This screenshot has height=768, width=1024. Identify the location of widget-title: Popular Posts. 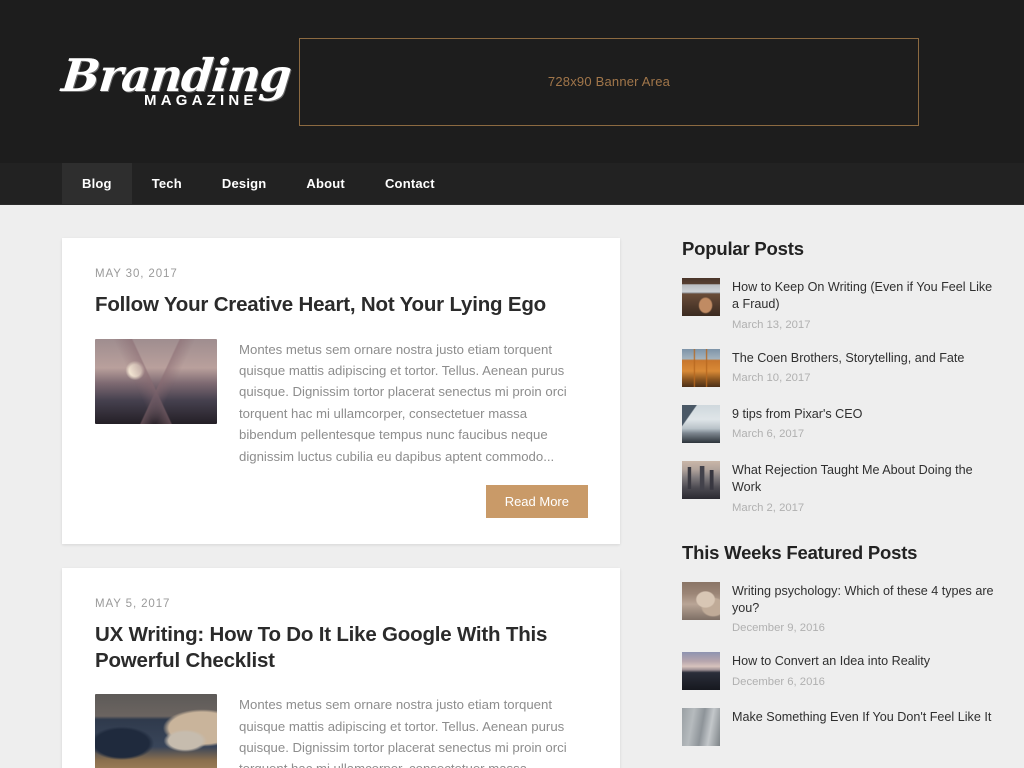
(743, 248).